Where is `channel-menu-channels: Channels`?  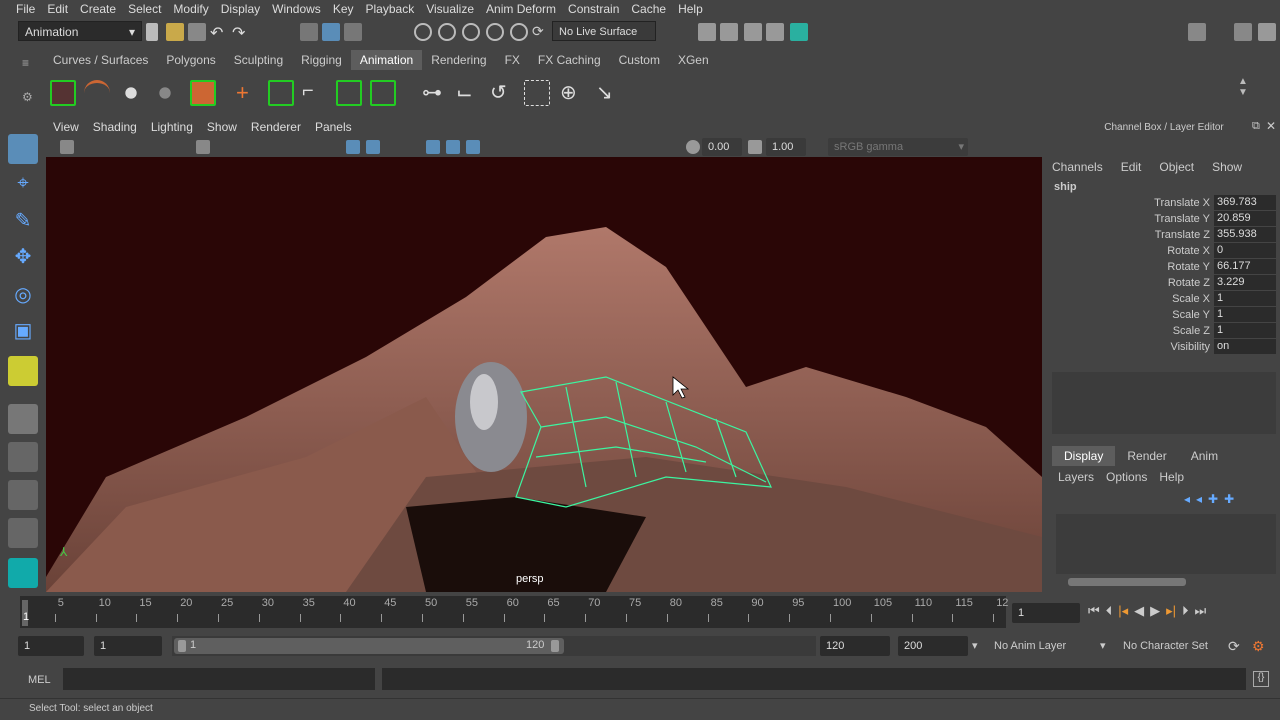 channel-menu-channels: Channels is located at coordinates (1077, 167).